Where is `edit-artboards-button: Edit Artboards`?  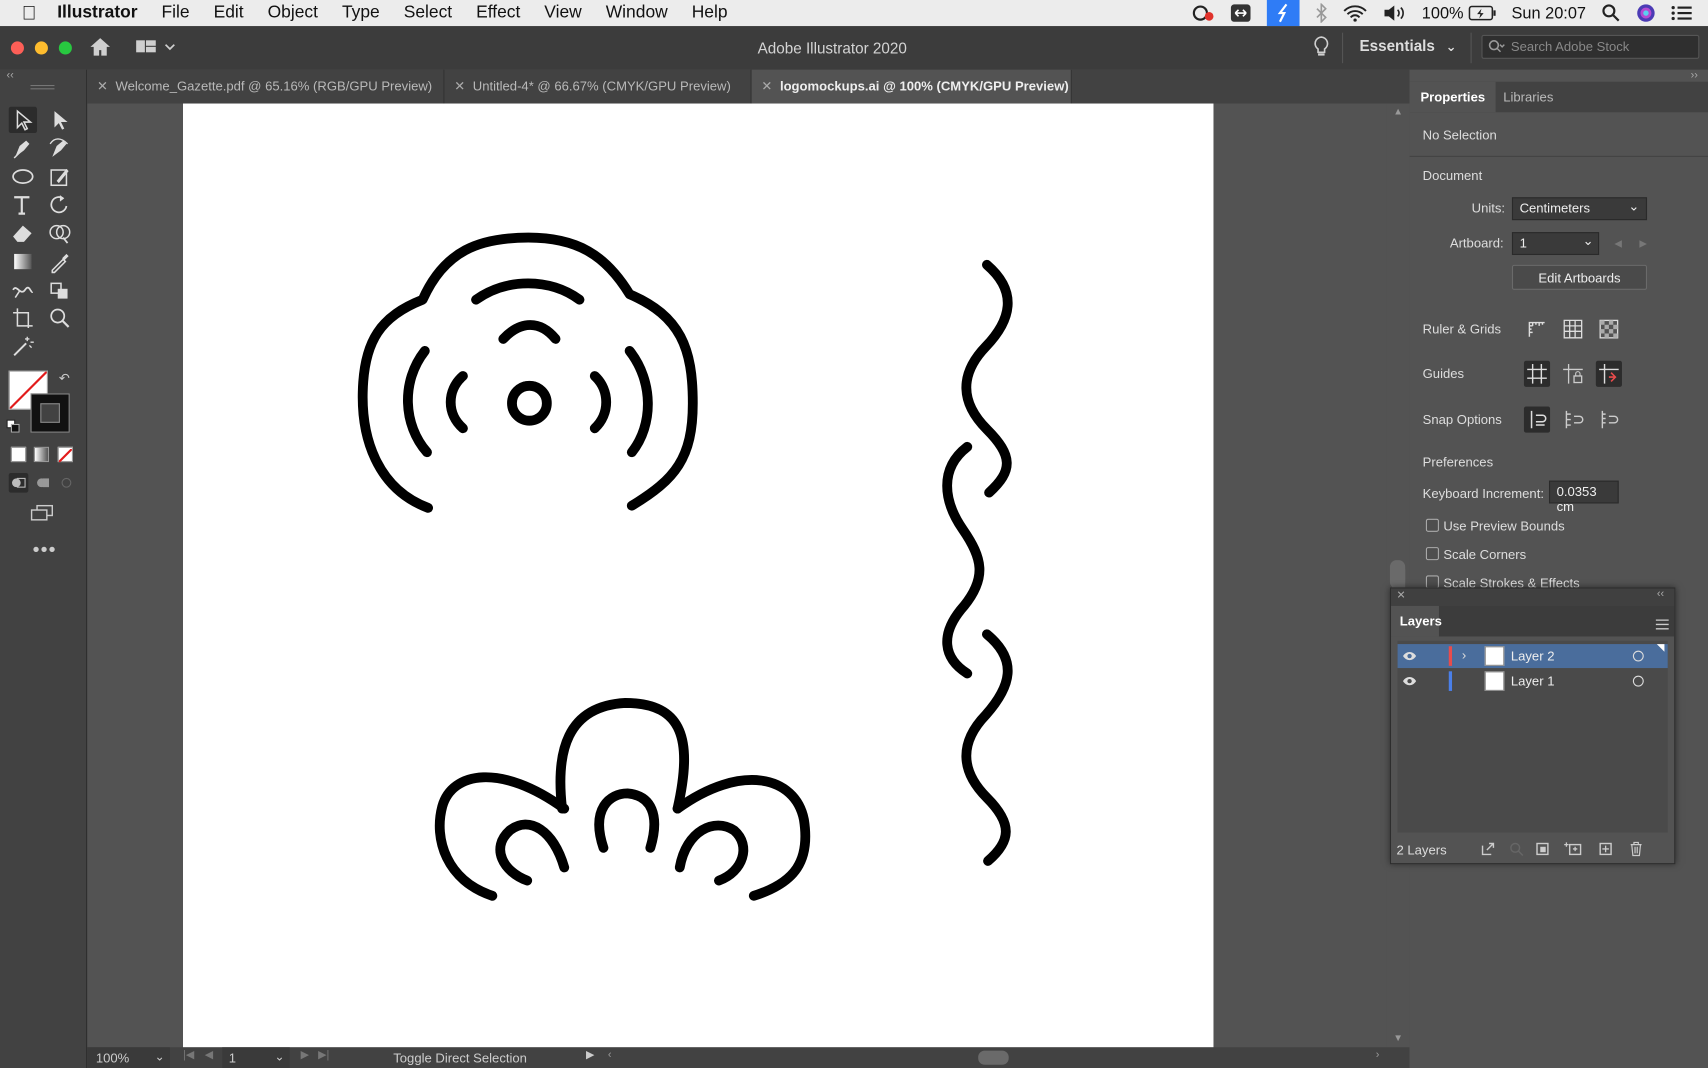
edit-artboards-button: Edit Artboards is located at coordinates (1579, 277).